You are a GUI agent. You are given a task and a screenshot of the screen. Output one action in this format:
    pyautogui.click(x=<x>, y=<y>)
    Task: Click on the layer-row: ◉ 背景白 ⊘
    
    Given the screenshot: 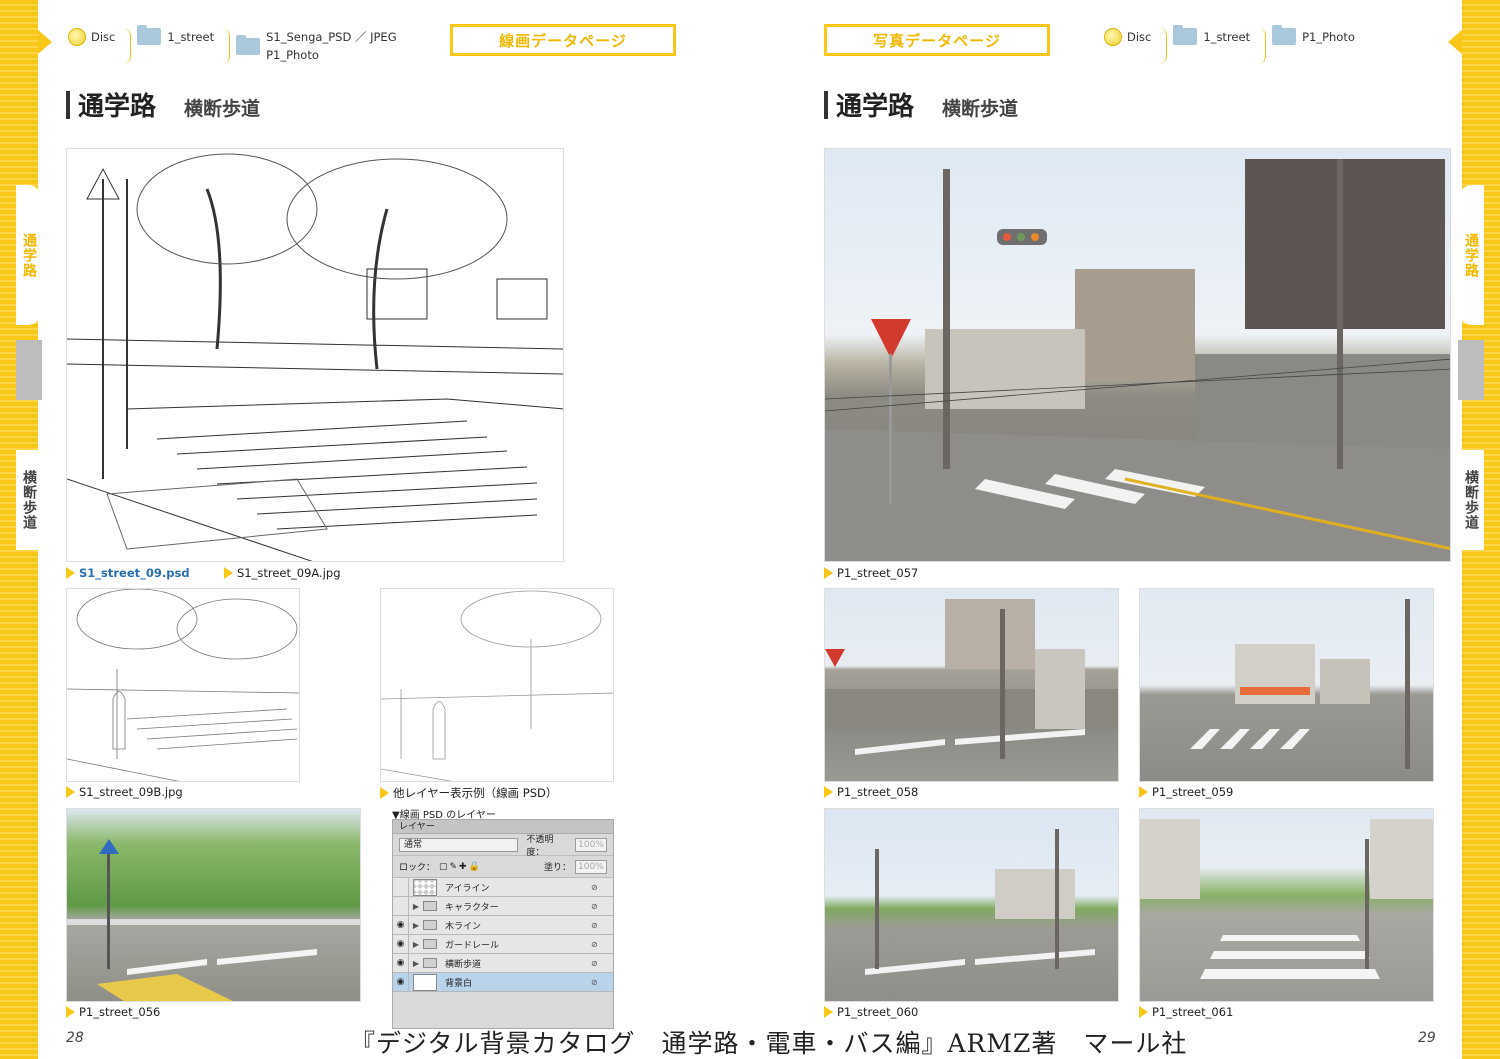 What is the action you would take?
    pyautogui.click(x=503, y=982)
    